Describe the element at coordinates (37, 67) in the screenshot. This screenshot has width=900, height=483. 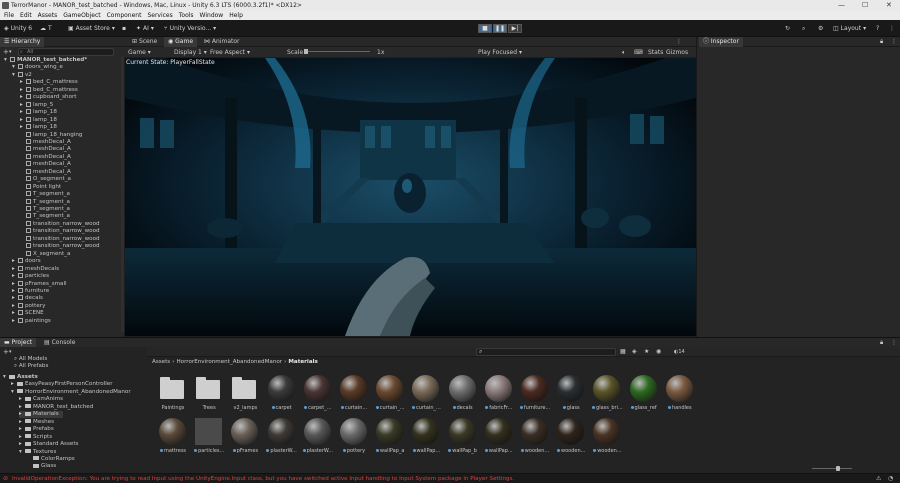
I see `hierarchy-item: ▾ doors_wing_e` at that location.